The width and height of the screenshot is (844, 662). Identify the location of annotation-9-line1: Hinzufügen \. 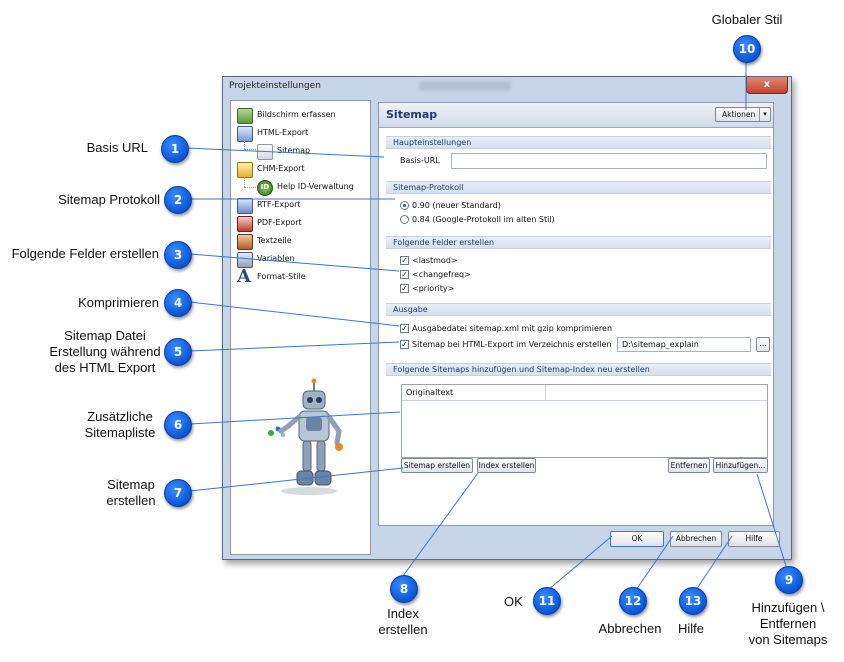
(788, 607).